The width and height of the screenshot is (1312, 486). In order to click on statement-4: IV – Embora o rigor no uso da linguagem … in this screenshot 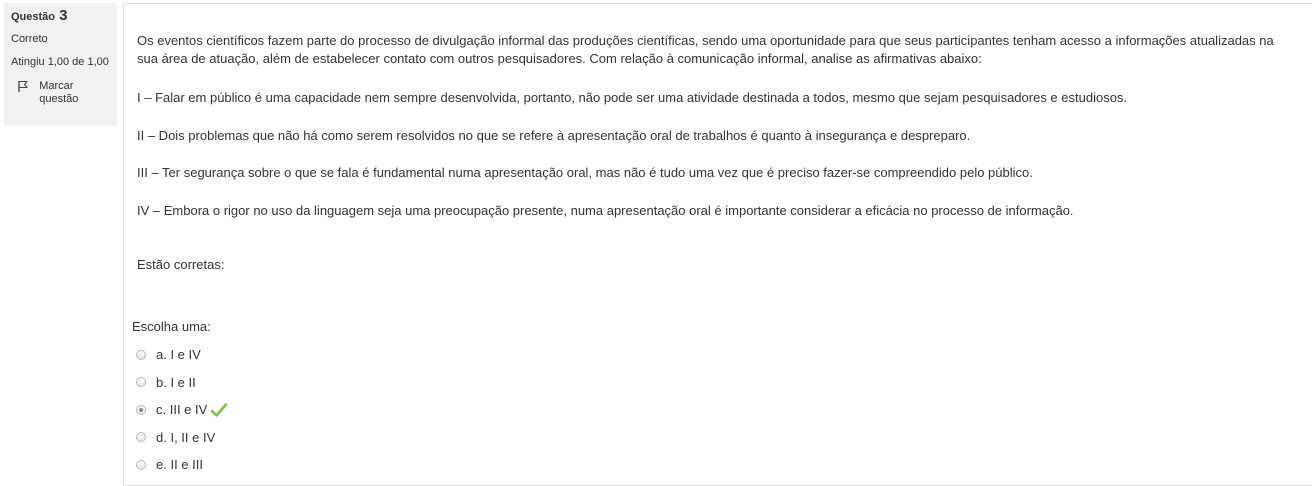, I will do `click(605, 210)`.